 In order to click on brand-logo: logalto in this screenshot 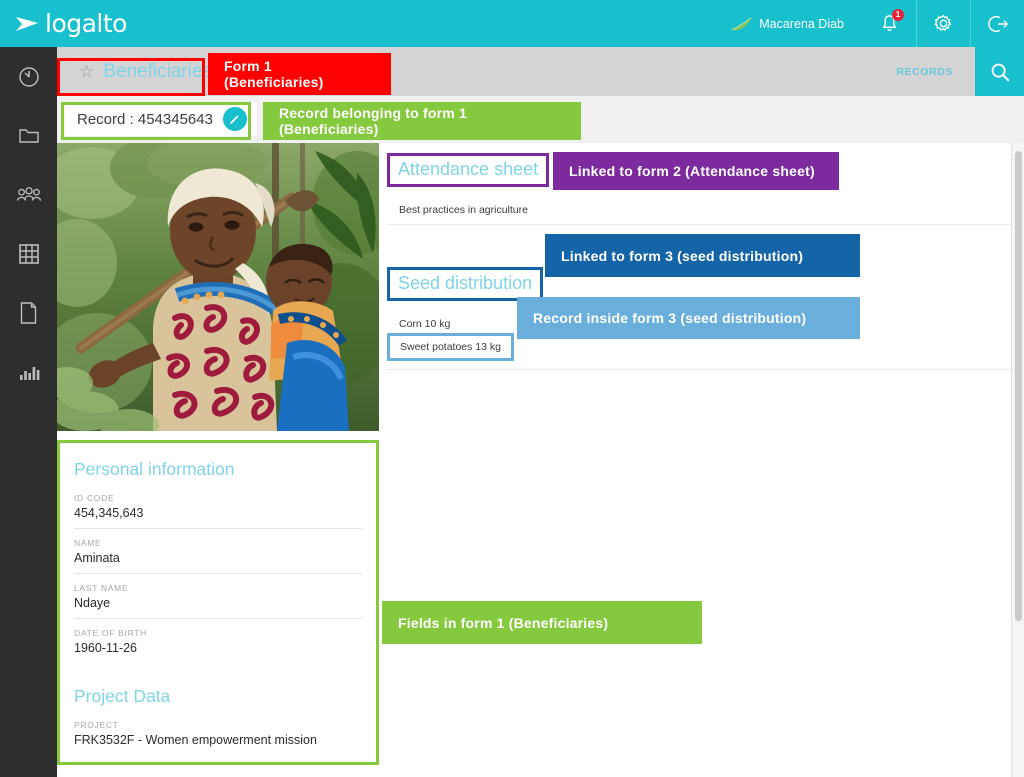, I will do `click(70, 23)`.